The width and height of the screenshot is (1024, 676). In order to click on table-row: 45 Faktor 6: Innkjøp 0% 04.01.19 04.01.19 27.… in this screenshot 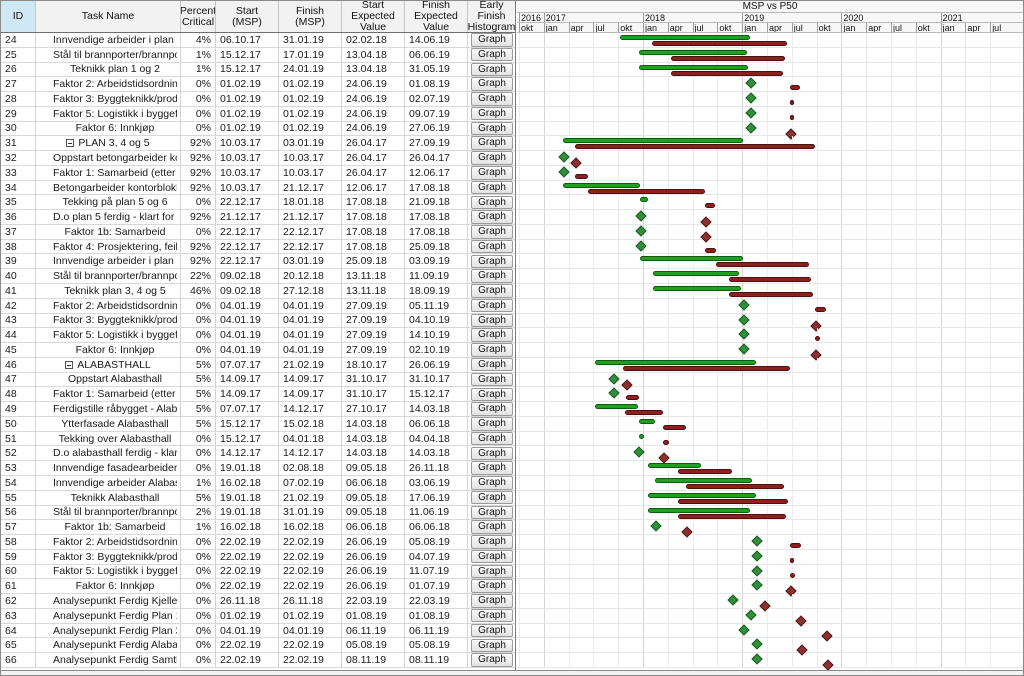, I will do `click(258, 350)`.